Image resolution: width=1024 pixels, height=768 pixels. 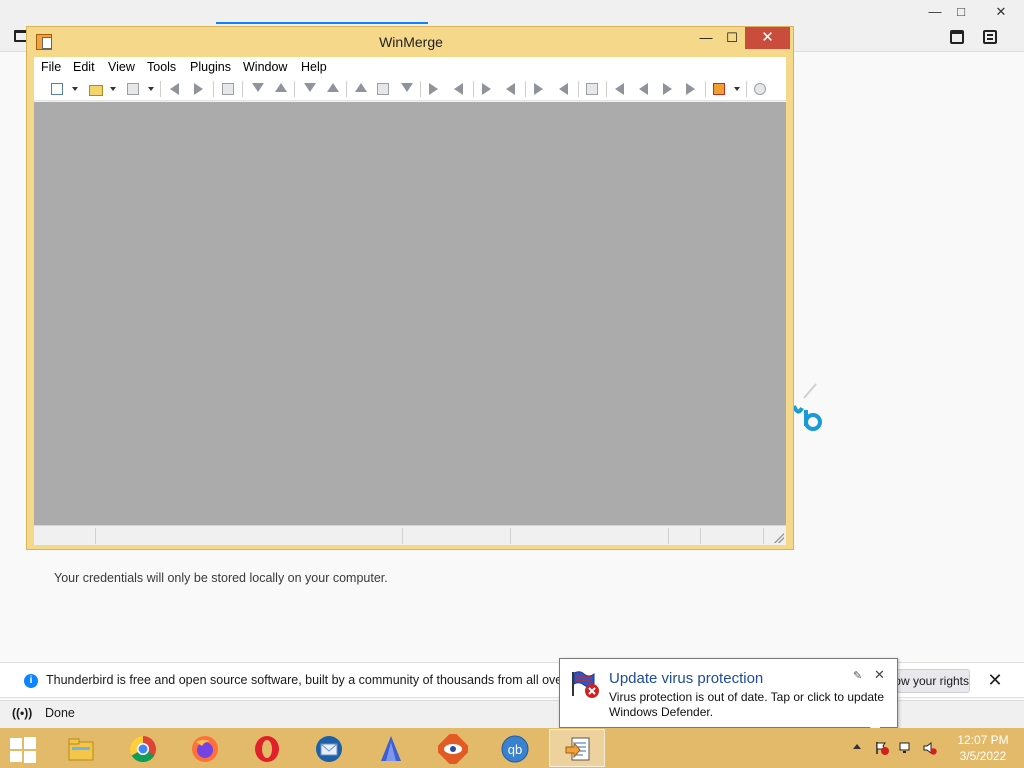 I want to click on merge-up-icon, so click(x=360, y=89).